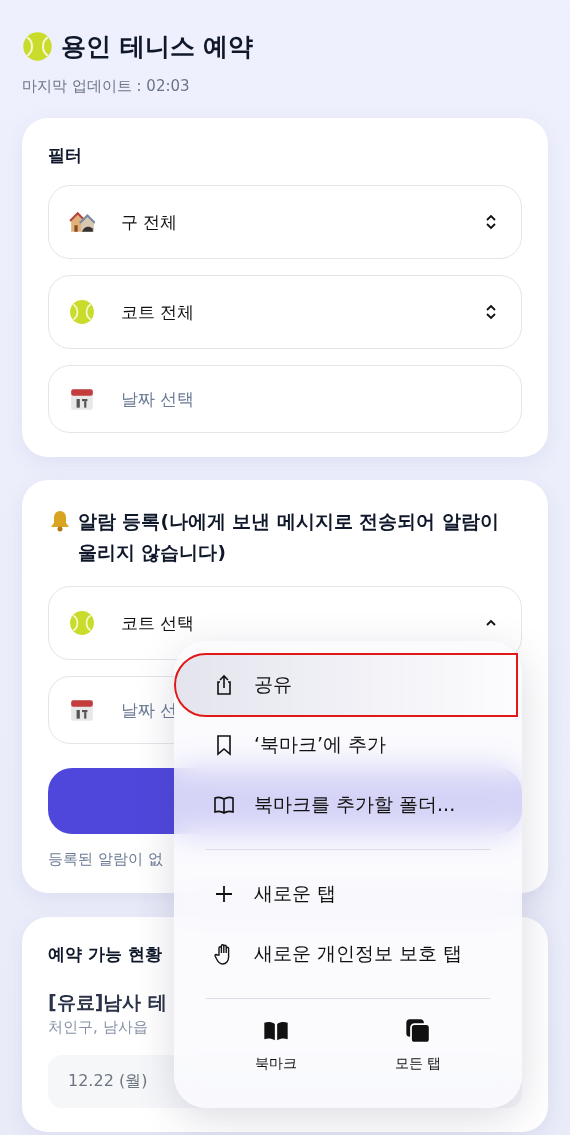 This screenshot has height=1135, width=570. I want to click on page-title: 용인 테니스 예약, so click(157, 47).